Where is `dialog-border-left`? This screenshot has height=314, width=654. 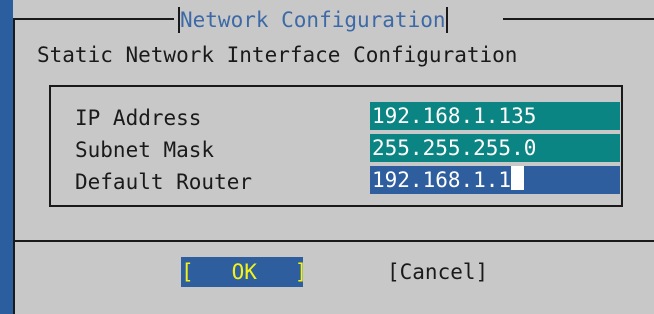
dialog-border-left is located at coordinates (14, 166).